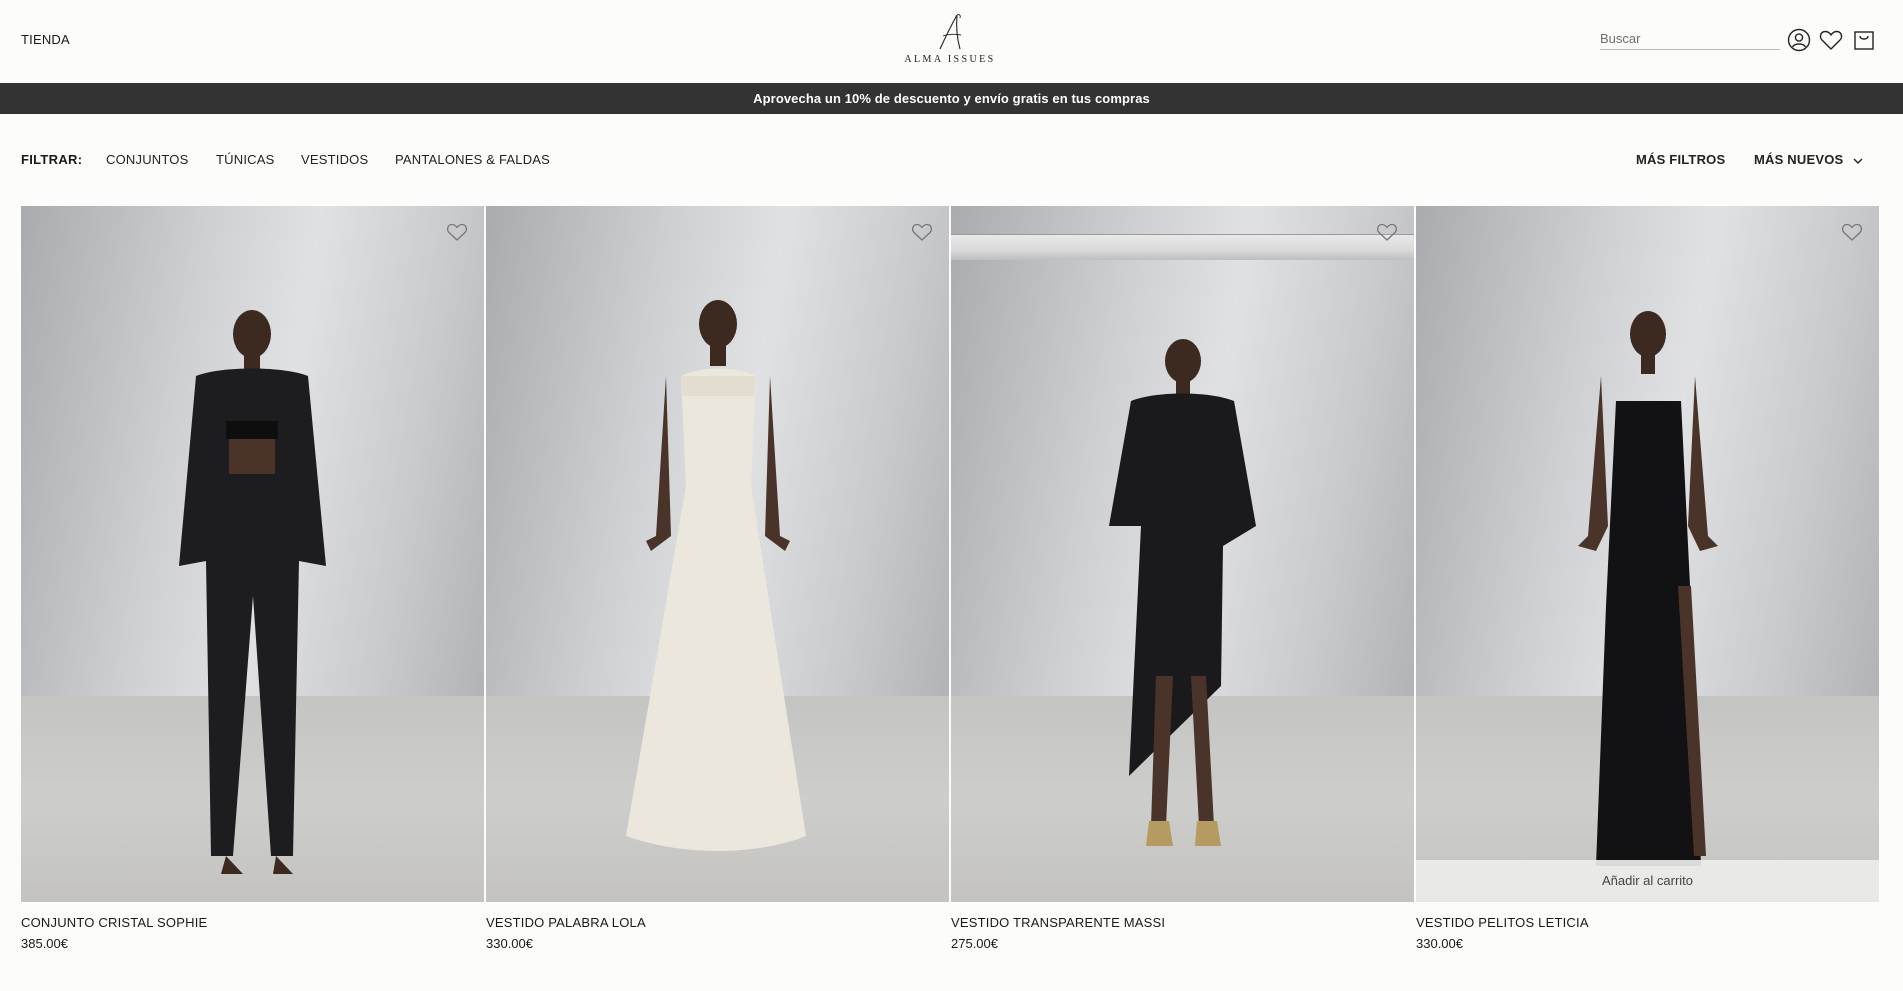  What do you see at coordinates (472, 159) in the screenshot?
I see `filter-pantalones-faldas: PANTALONES & FALDAS` at bounding box center [472, 159].